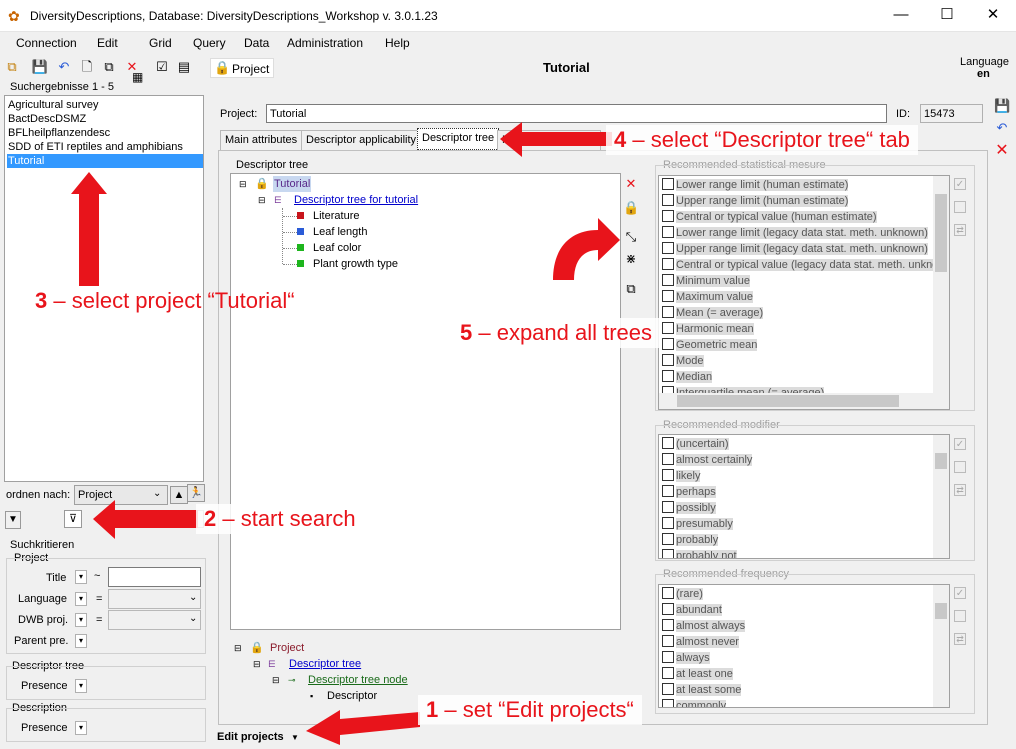 This screenshot has height=749, width=1016. What do you see at coordinates (762, 140) in the screenshot?
I see `annotation-4: 4 – select “Descriptor tree“ tab` at bounding box center [762, 140].